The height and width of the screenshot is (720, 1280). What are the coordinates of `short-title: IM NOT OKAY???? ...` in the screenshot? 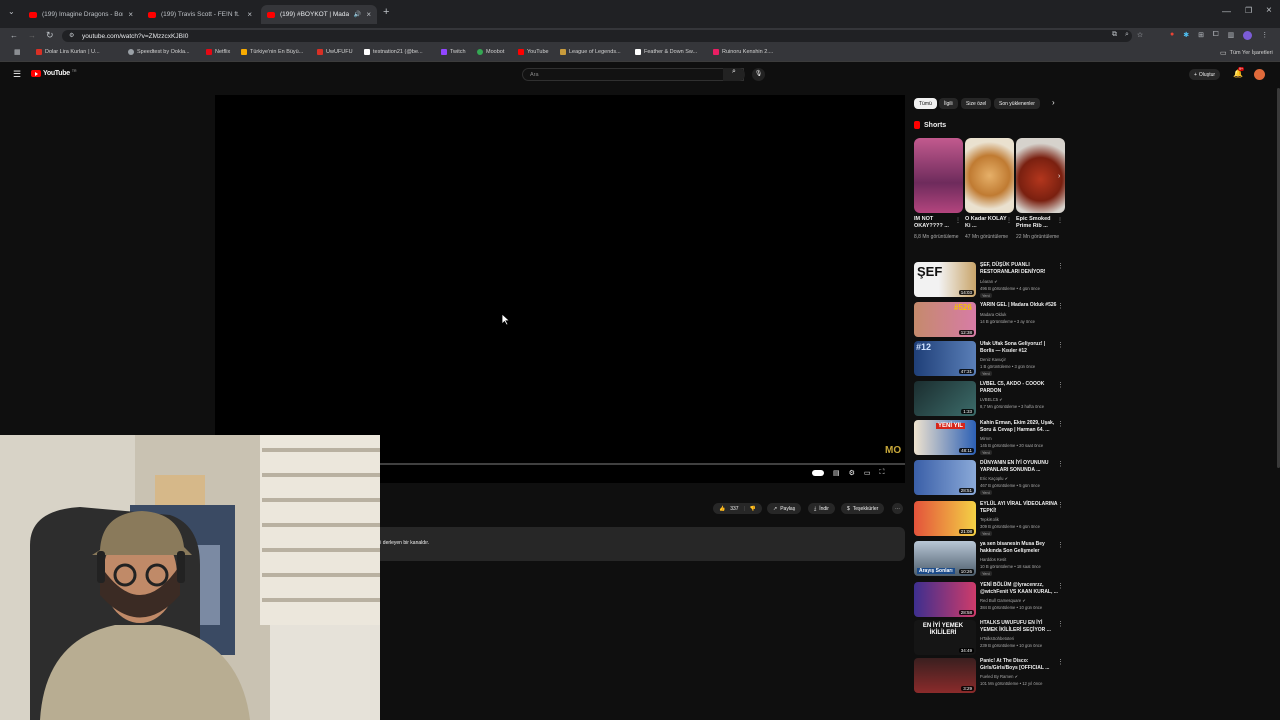 It's located at (935, 223).